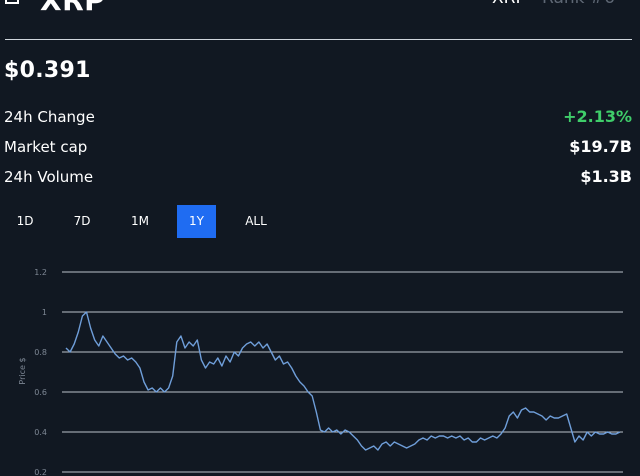 The width and height of the screenshot is (640, 476). I want to click on stat-value-market-cap: $19.7B, so click(600, 146).